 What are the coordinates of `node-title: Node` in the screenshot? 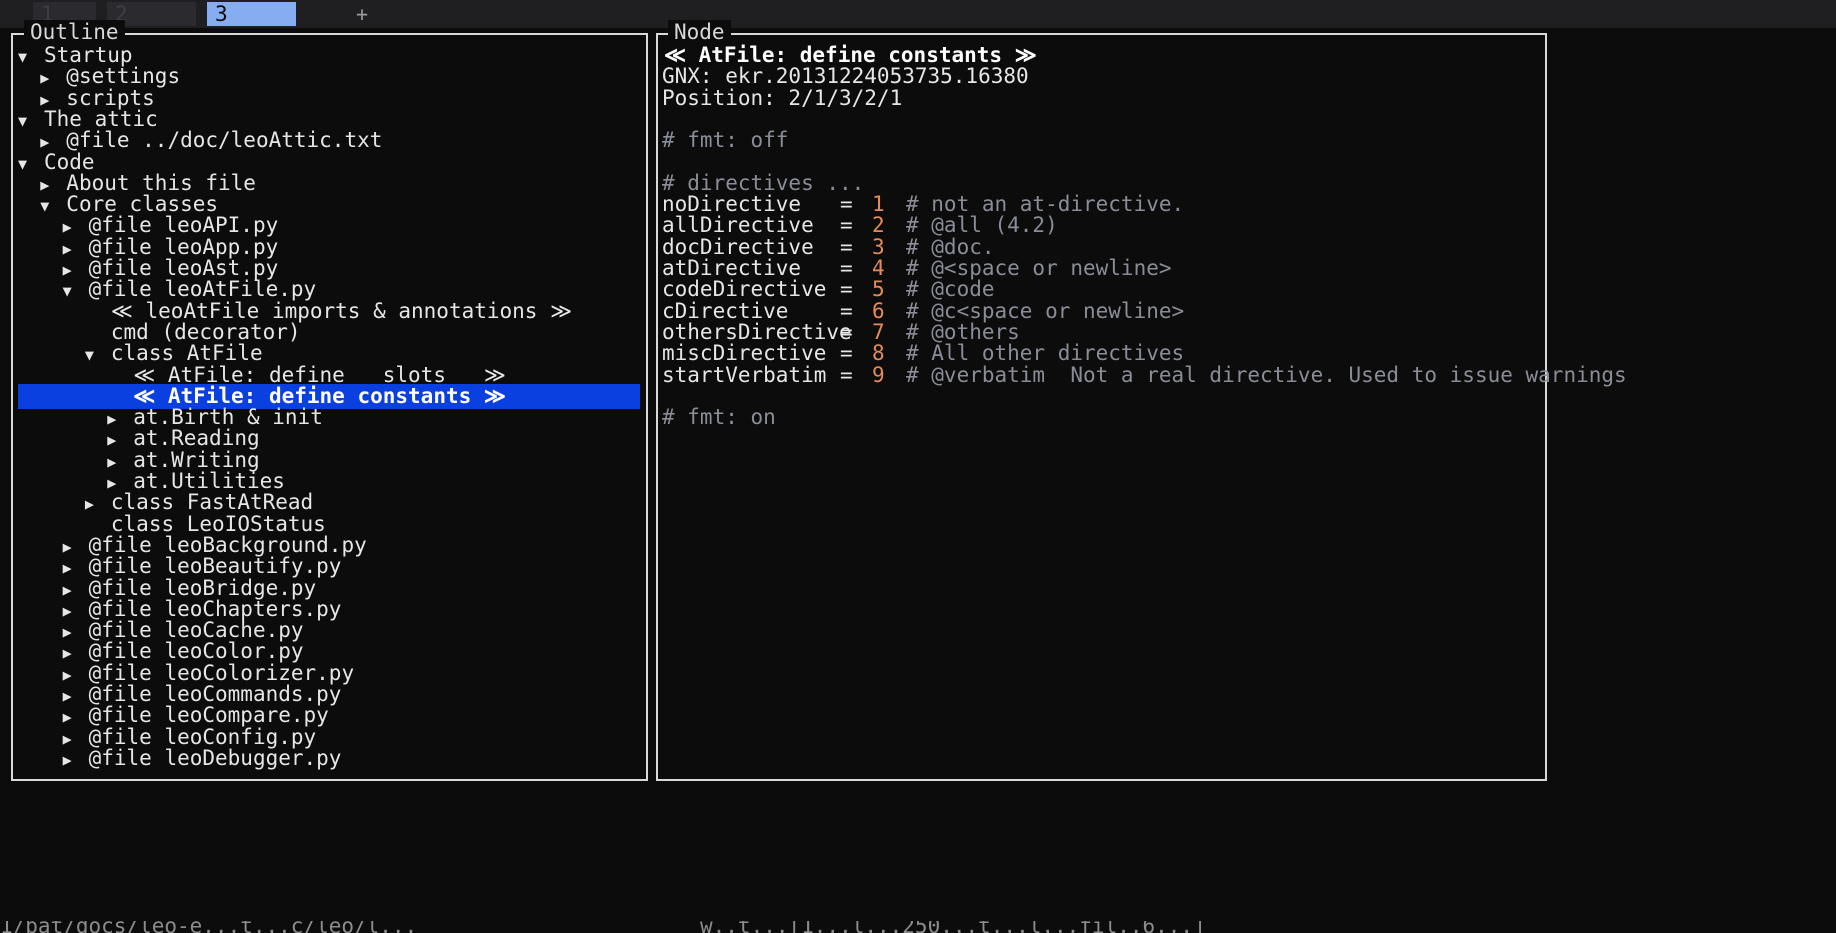 It's located at (699, 32).